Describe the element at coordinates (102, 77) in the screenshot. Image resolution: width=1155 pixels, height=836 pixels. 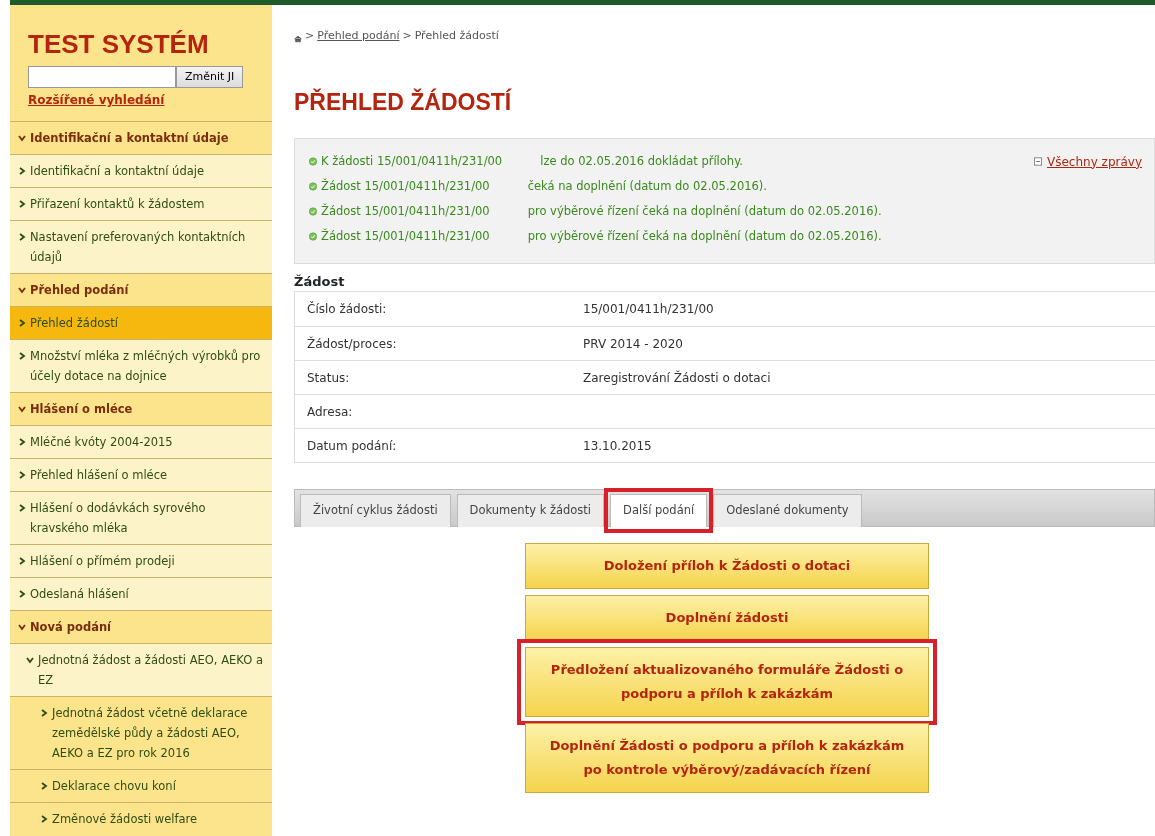
I see `search-field` at that location.